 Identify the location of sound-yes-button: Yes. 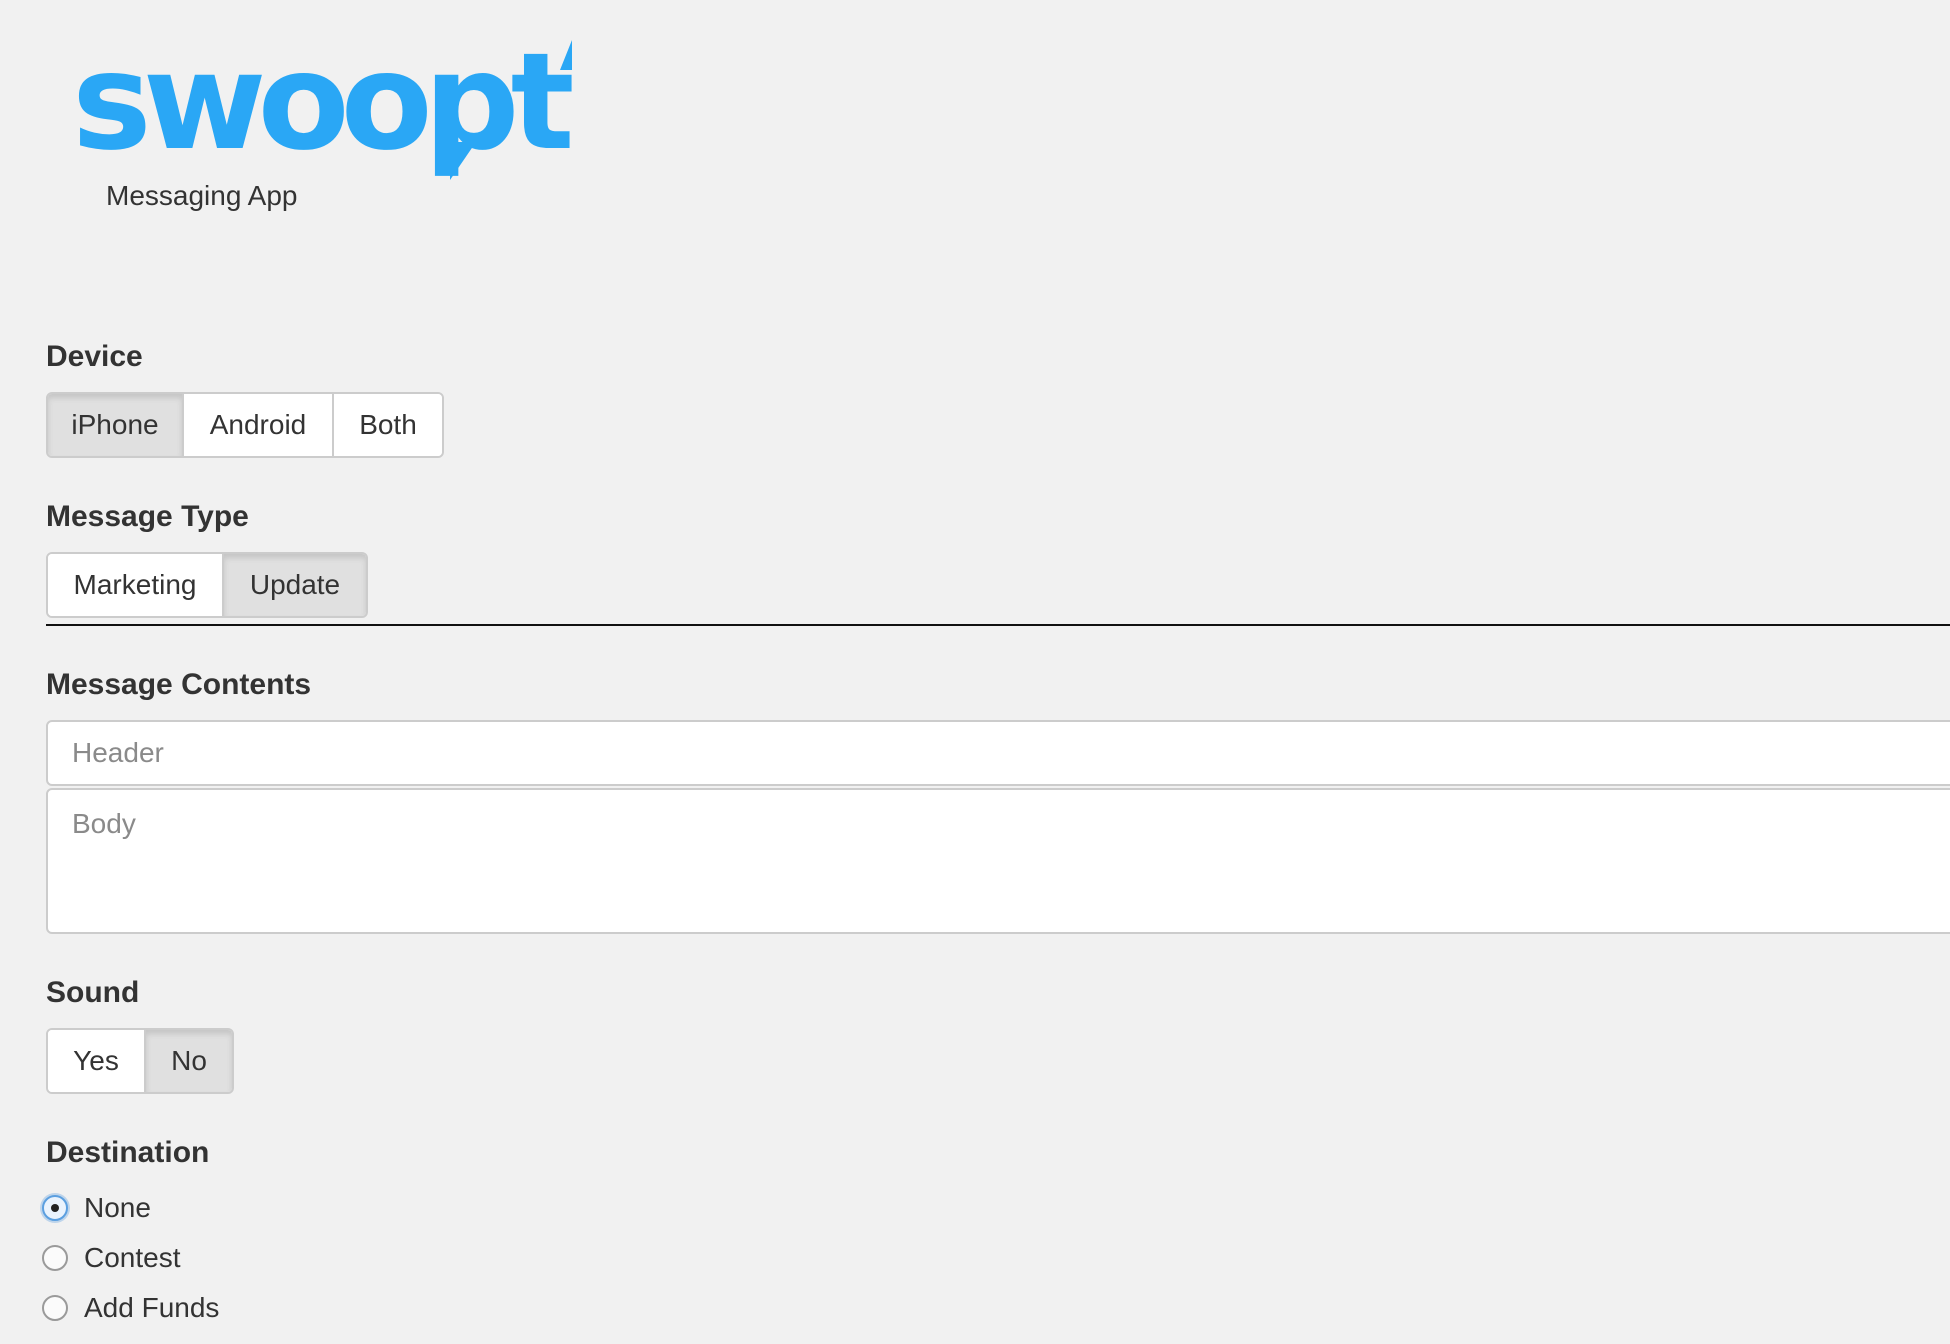
(97, 1061).